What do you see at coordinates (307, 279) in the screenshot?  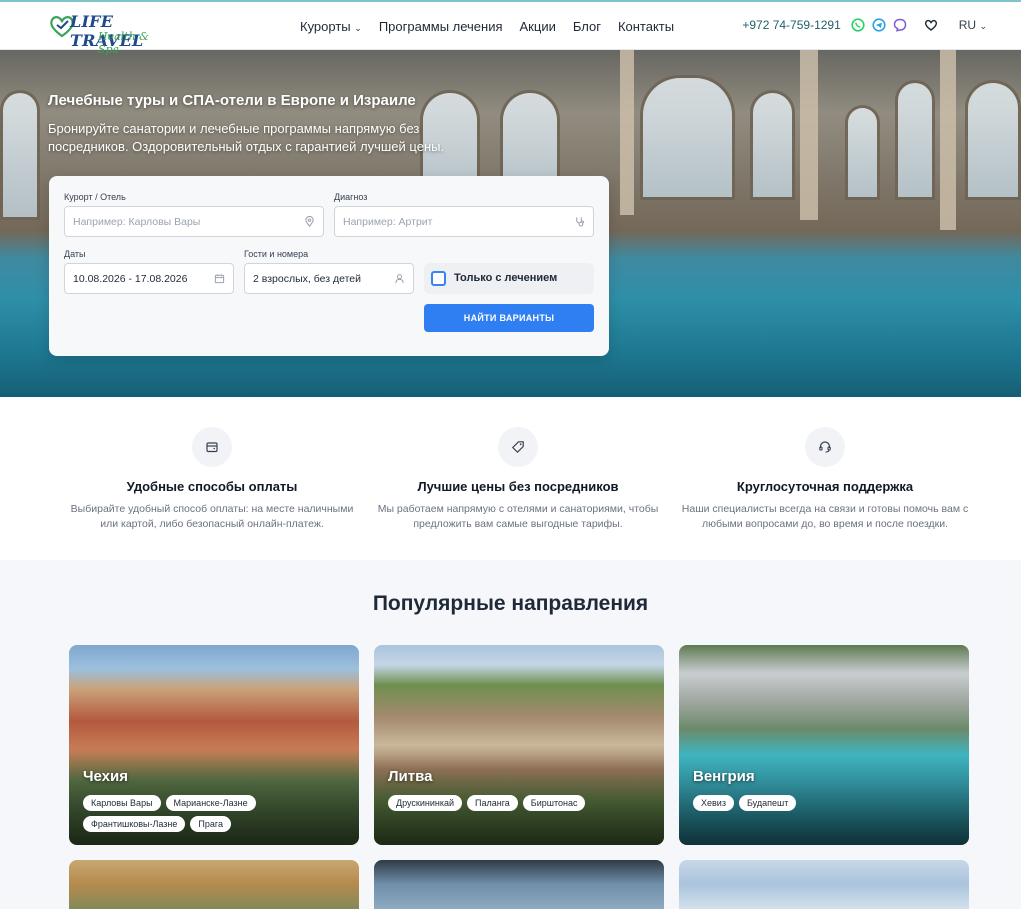 I see `guests-value: 2 взрослых, без детей` at bounding box center [307, 279].